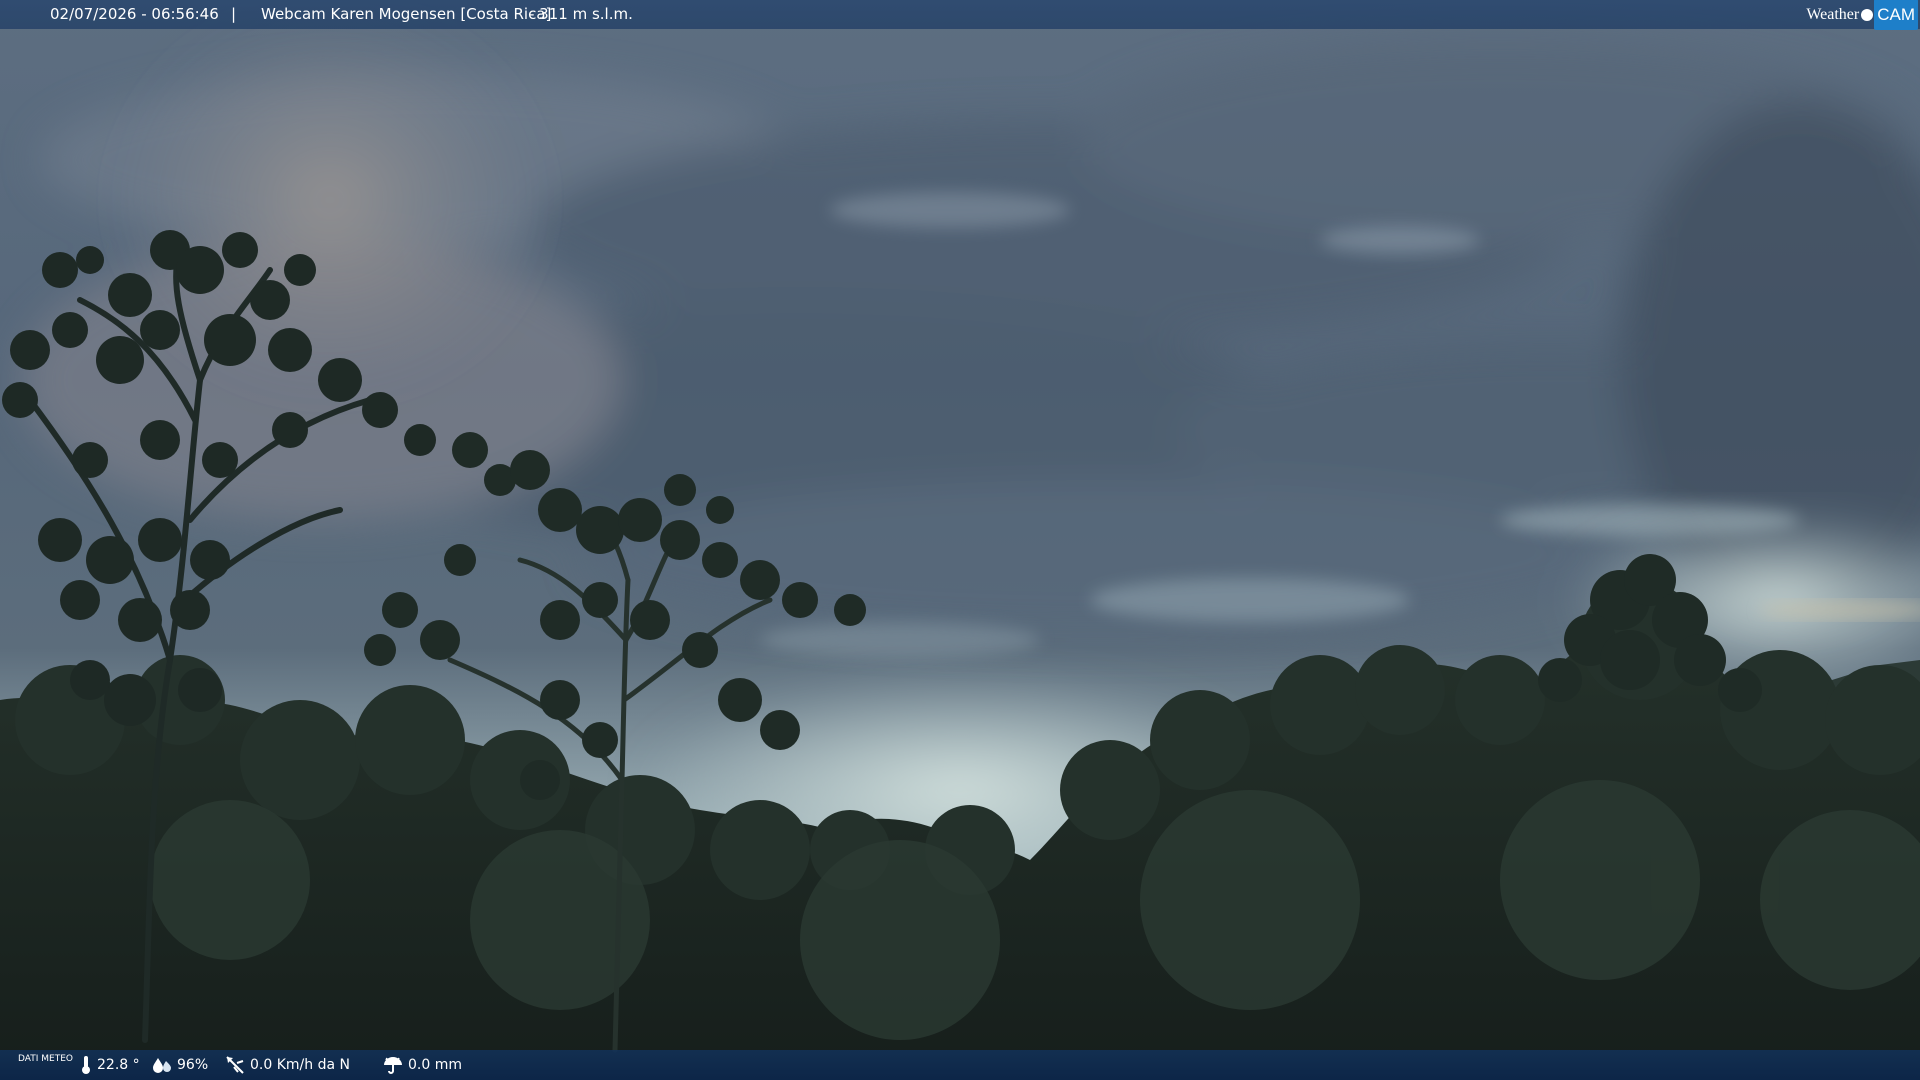  Describe the element at coordinates (235, 1065) in the screenshot. I see `wind-direction-icon` at that location.